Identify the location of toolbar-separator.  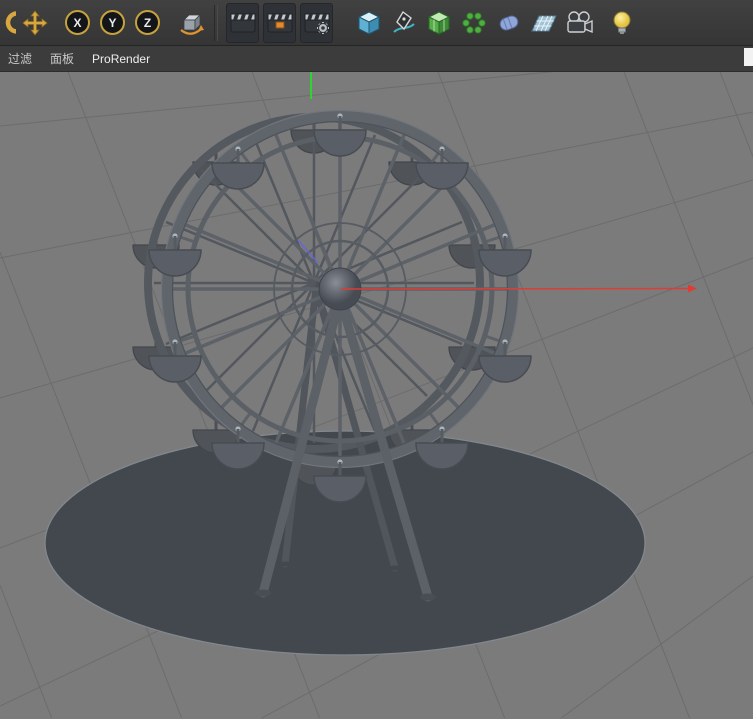
(216, 22).